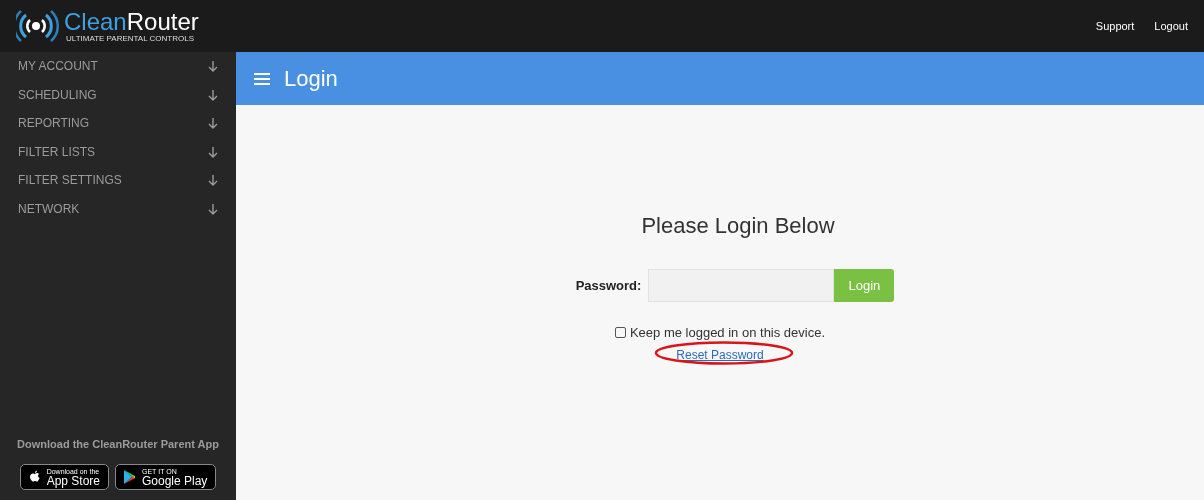 The width and height of the screenshot is (1204, 500). I want to click on password-label: Password:, so click(608, 285).